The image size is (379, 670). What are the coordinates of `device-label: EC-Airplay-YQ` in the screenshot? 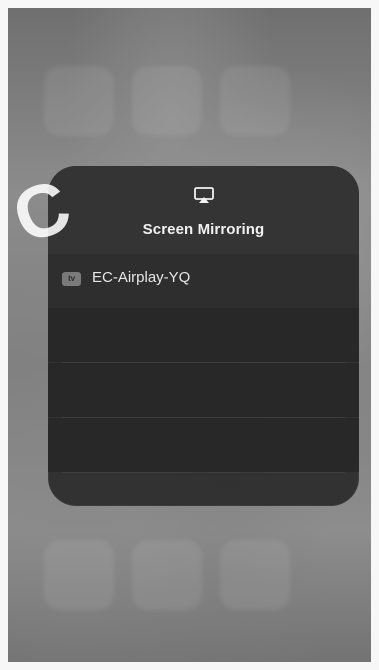 It's located at (141, 277).